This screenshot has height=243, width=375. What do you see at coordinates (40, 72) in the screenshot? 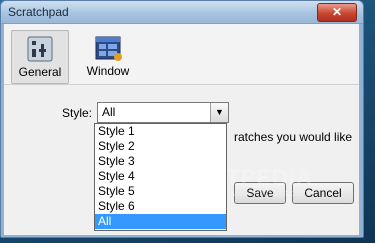
I see `toolbar-general-label: General` at bounding box center [40, 72].